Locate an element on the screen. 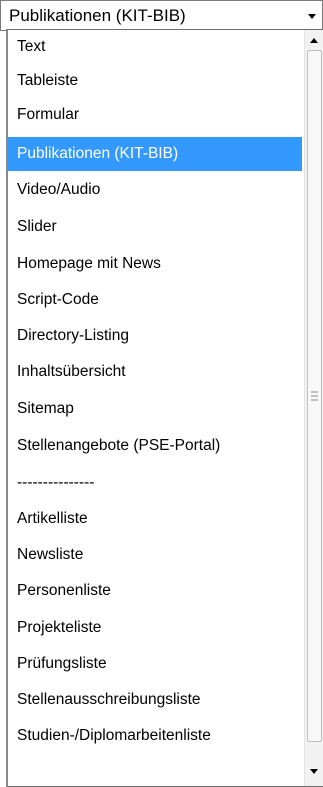  dropdown-option: Prüfungsliste is located at coordinates (155, 664).